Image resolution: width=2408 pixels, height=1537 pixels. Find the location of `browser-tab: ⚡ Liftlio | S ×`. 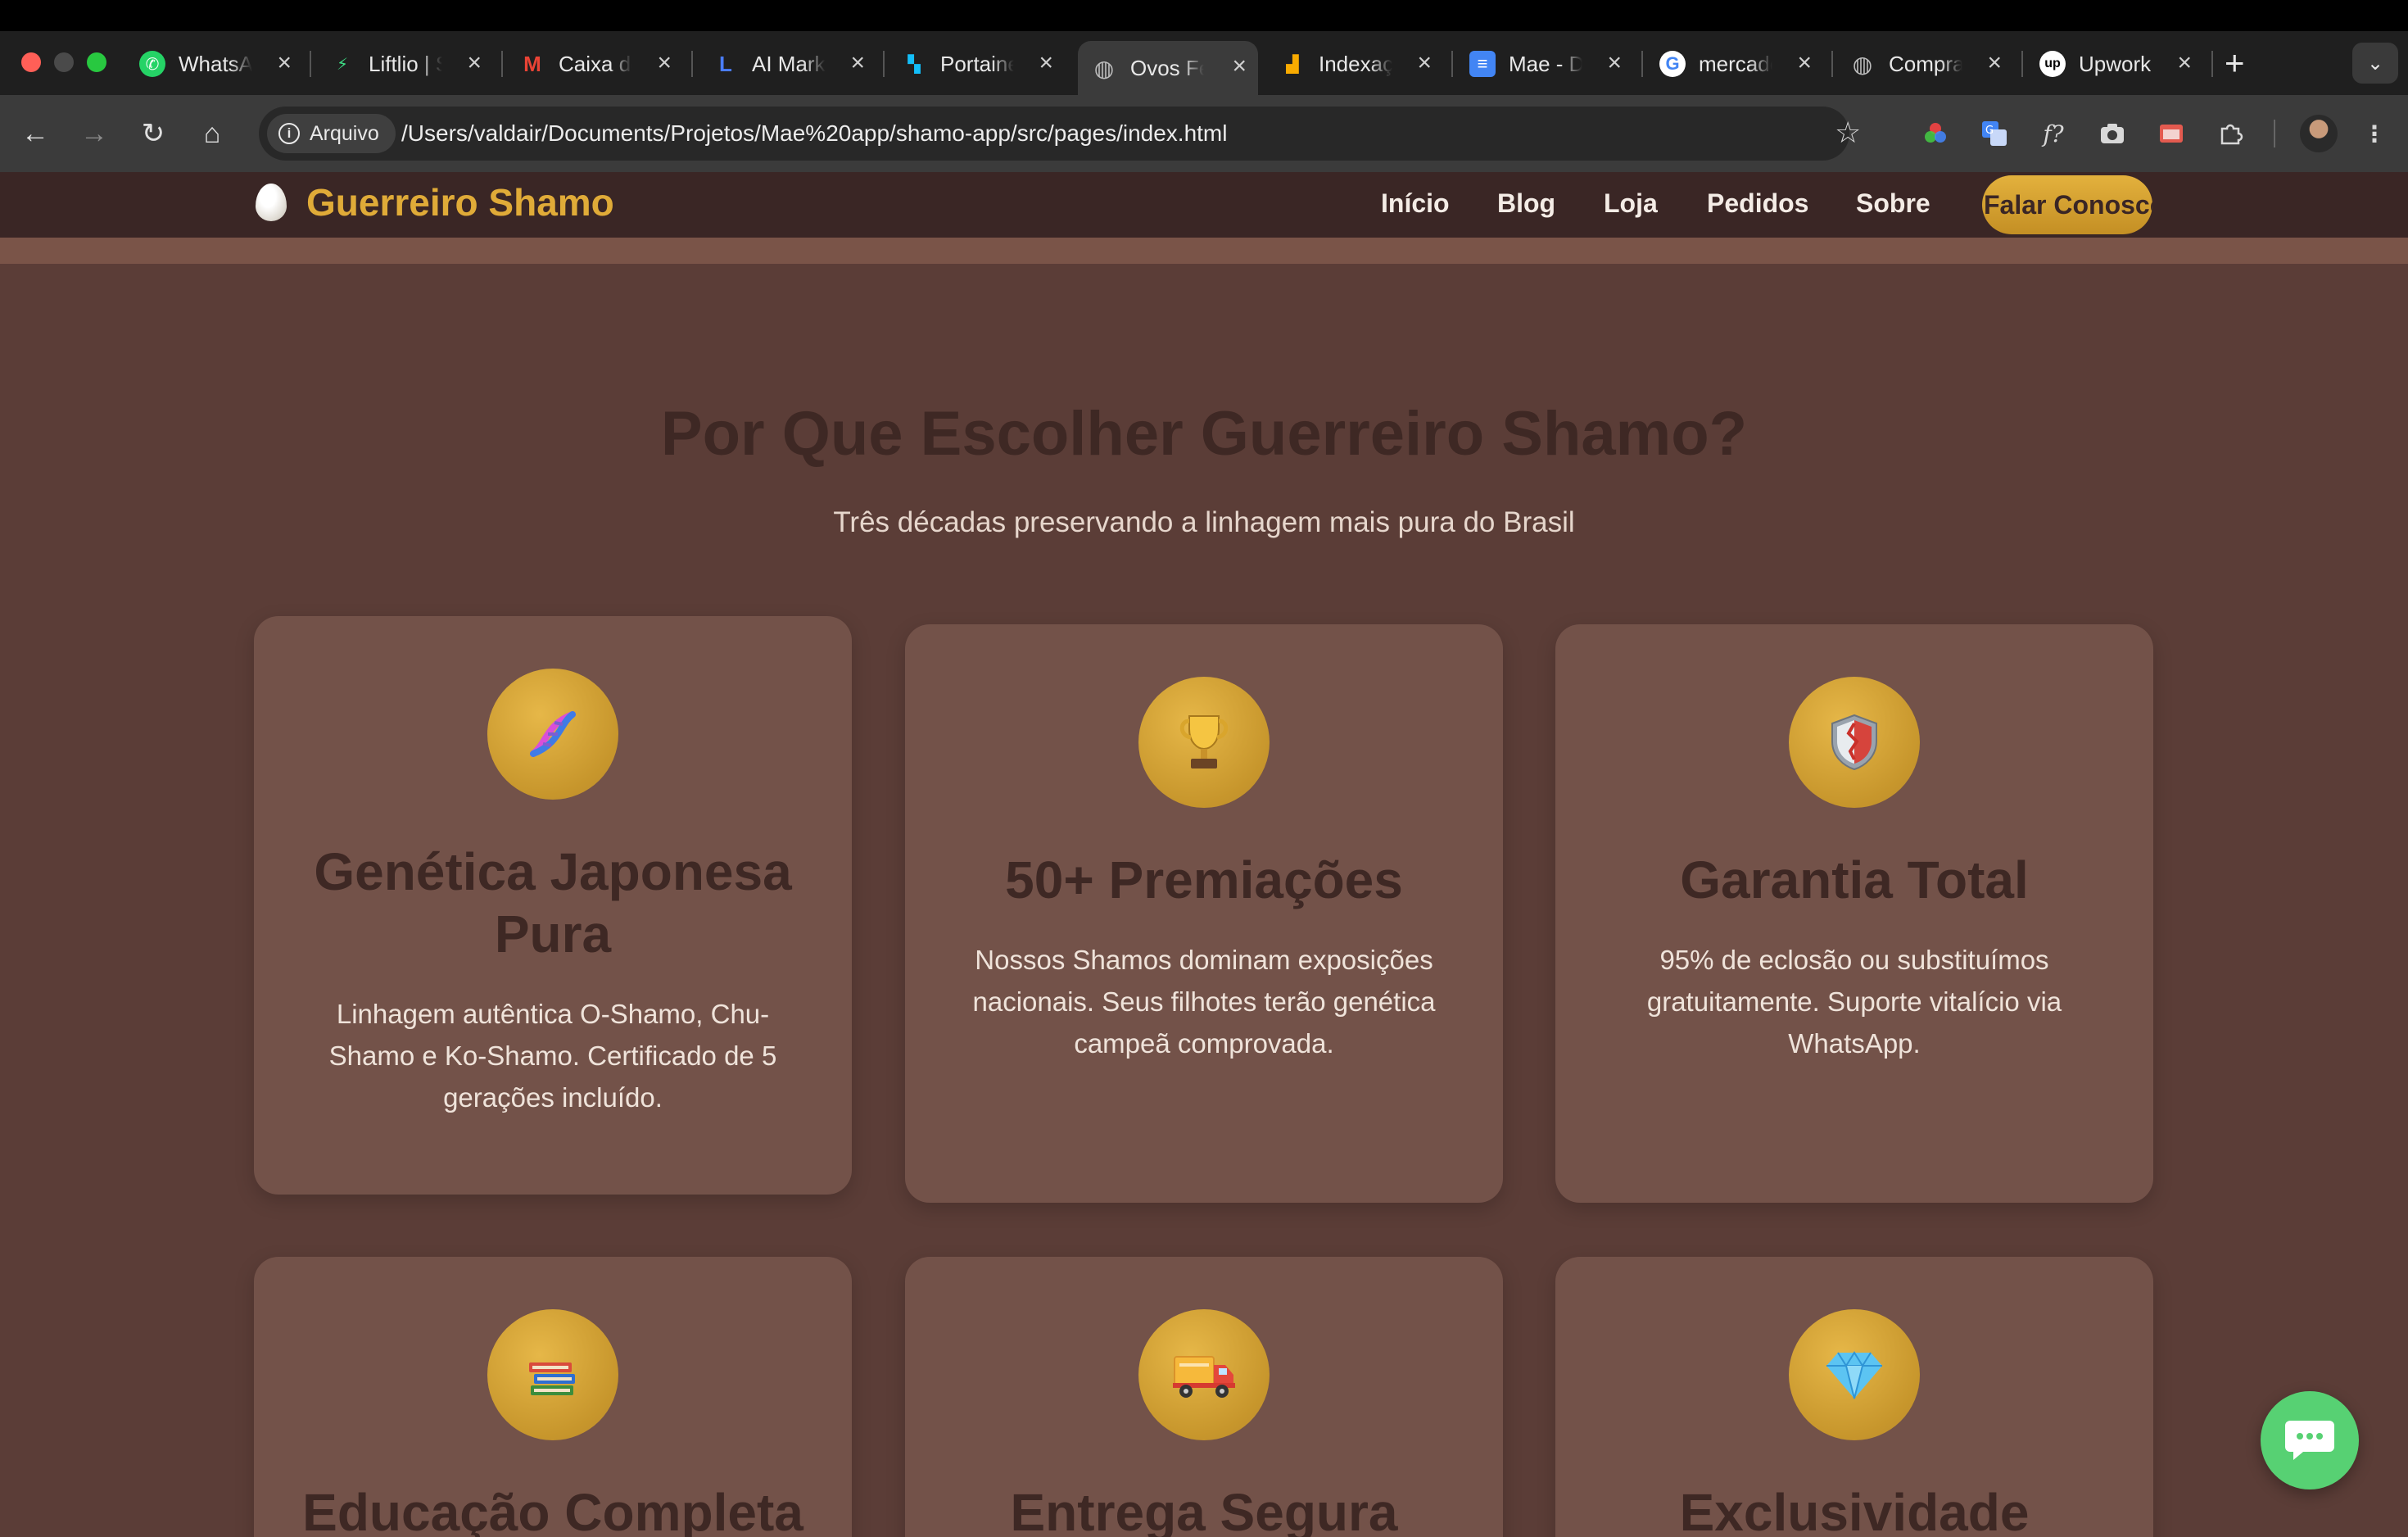

browser-tab: ⚡ Liftlio | S × is located at coordinates (411, 64).